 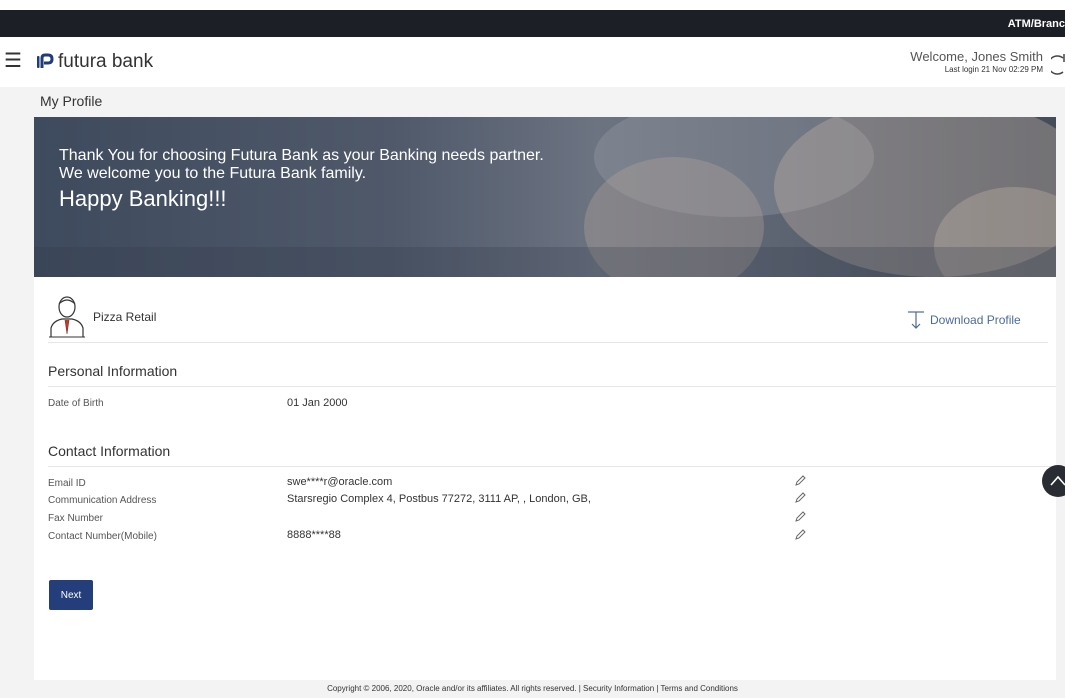 What do you see at coordinates (800, 480) in the screenshot?
I see `edit-email-icon` at bounding box center [800, 480].